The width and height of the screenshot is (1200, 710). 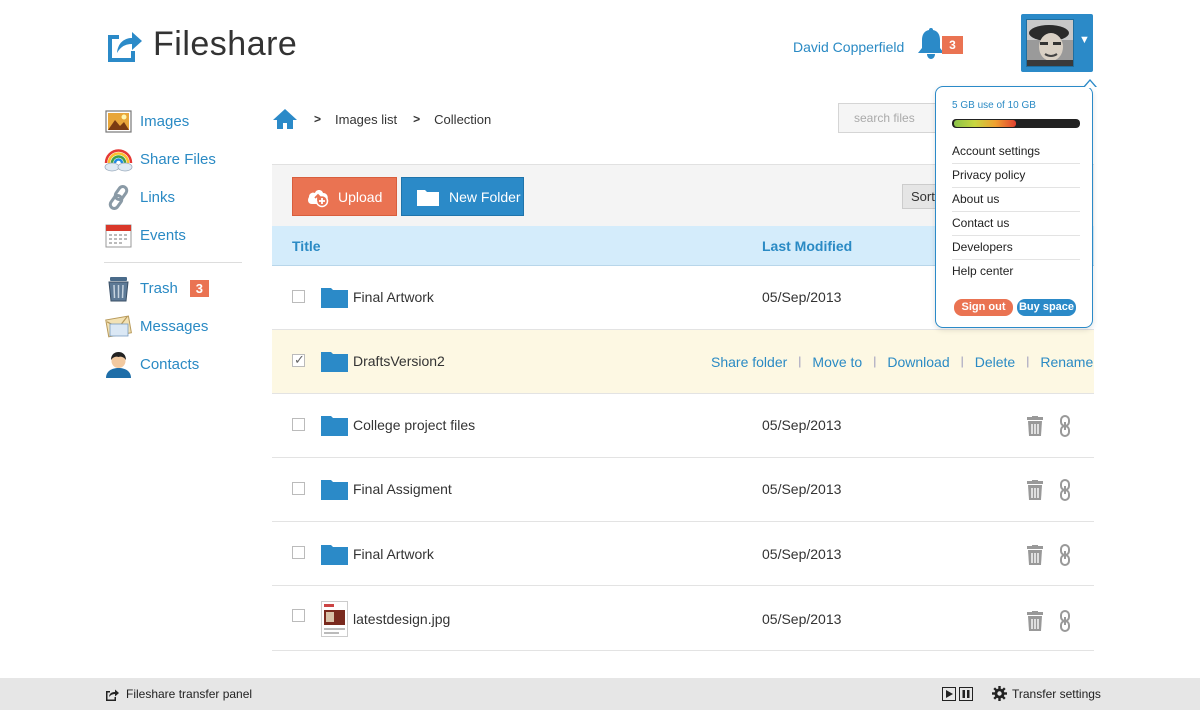 I want to click on sidebar-item-share-files: Share Files, so click(x=174, y=159).